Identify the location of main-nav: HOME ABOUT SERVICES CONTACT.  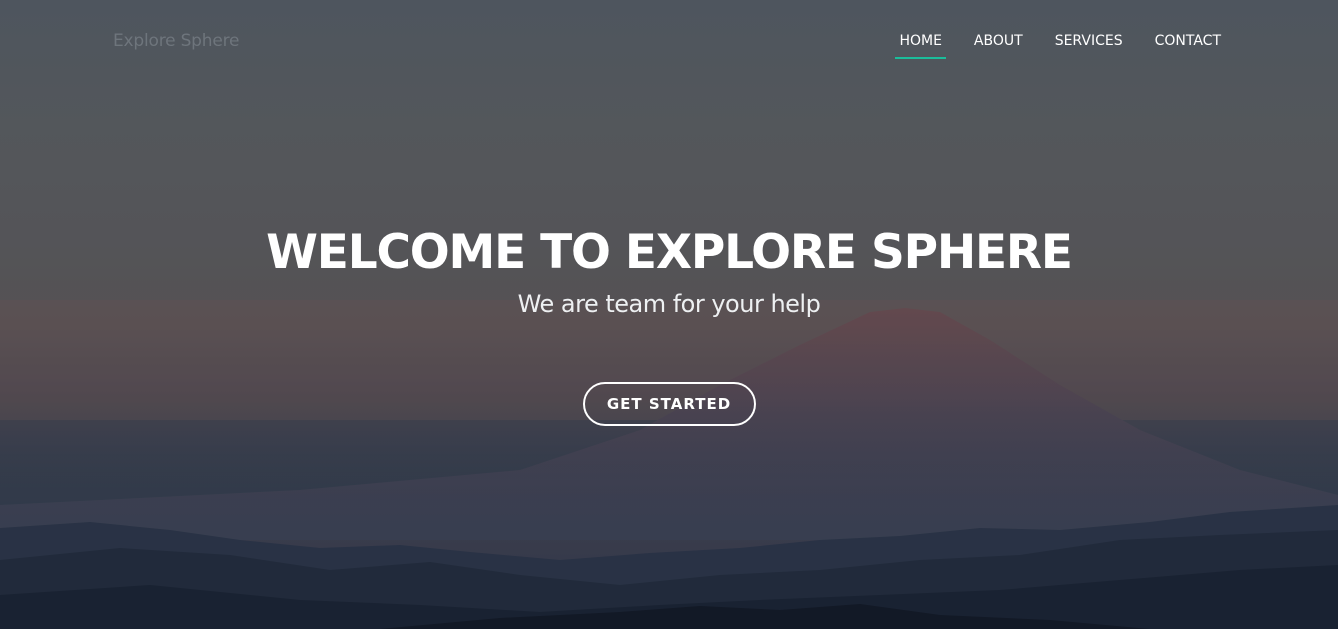
(1048, 45).